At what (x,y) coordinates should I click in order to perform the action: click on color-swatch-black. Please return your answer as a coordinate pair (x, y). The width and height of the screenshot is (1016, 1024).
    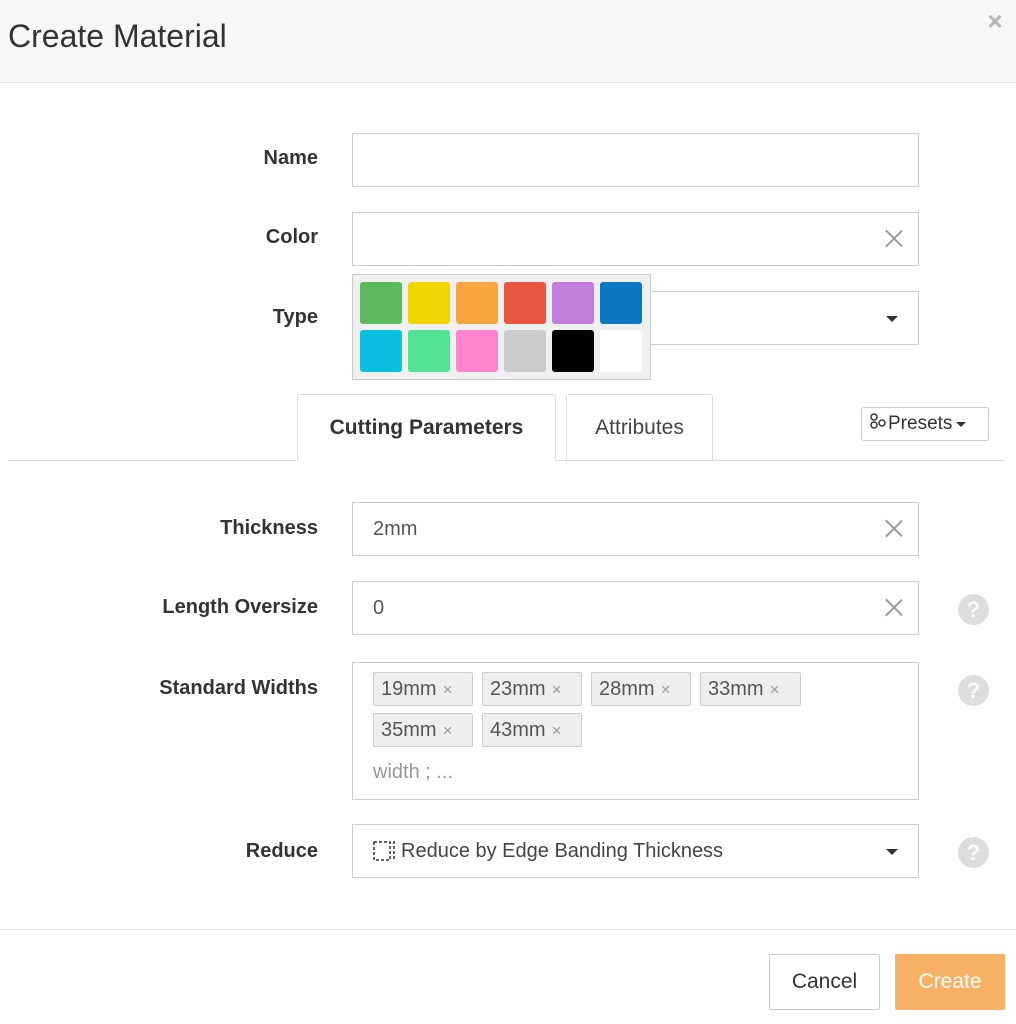
    Looking at the image, I should click on (573, 351).